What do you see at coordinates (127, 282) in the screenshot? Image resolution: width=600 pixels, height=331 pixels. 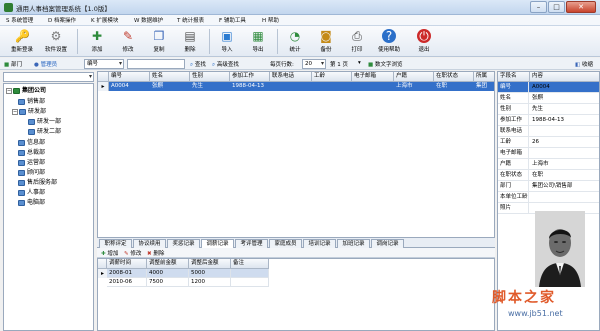 I see `salary-cell-date: 2010-06` at bounding box center [127, 282].